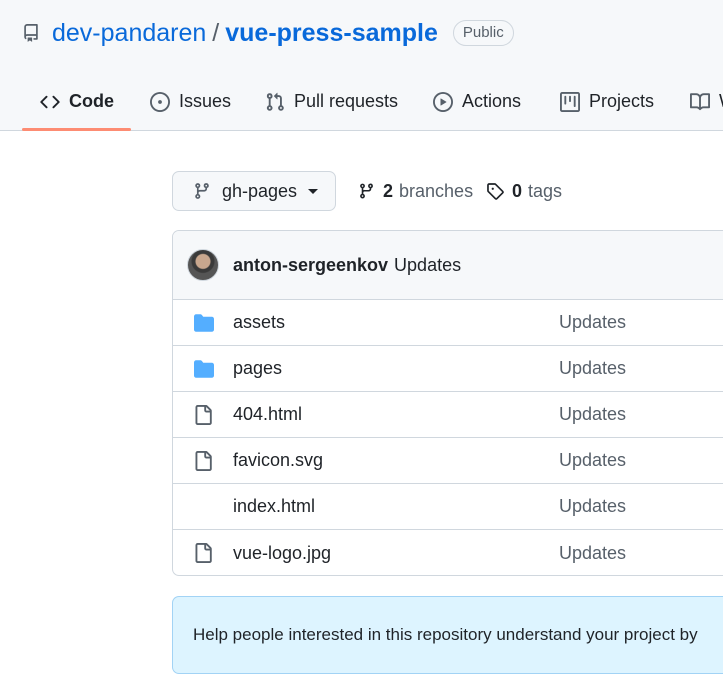 The width and height of the screenshot is (723, 698). Describe the element at coordinates (492, 101) in the screenshot. I see `tab-label: Actions` at that location.